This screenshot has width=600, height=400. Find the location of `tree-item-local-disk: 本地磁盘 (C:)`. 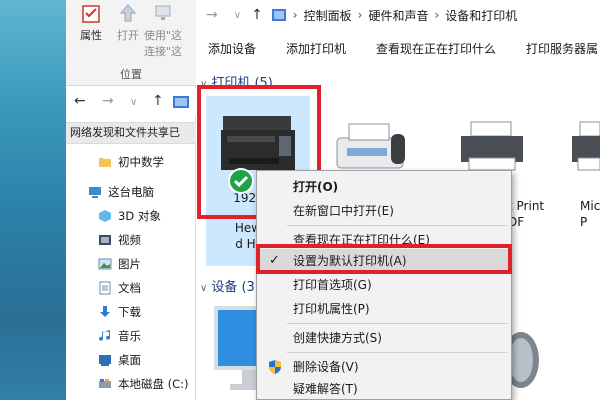

tree-item-local-disk: 本地磁盘 (C:) is located at coordinates (131, 384).